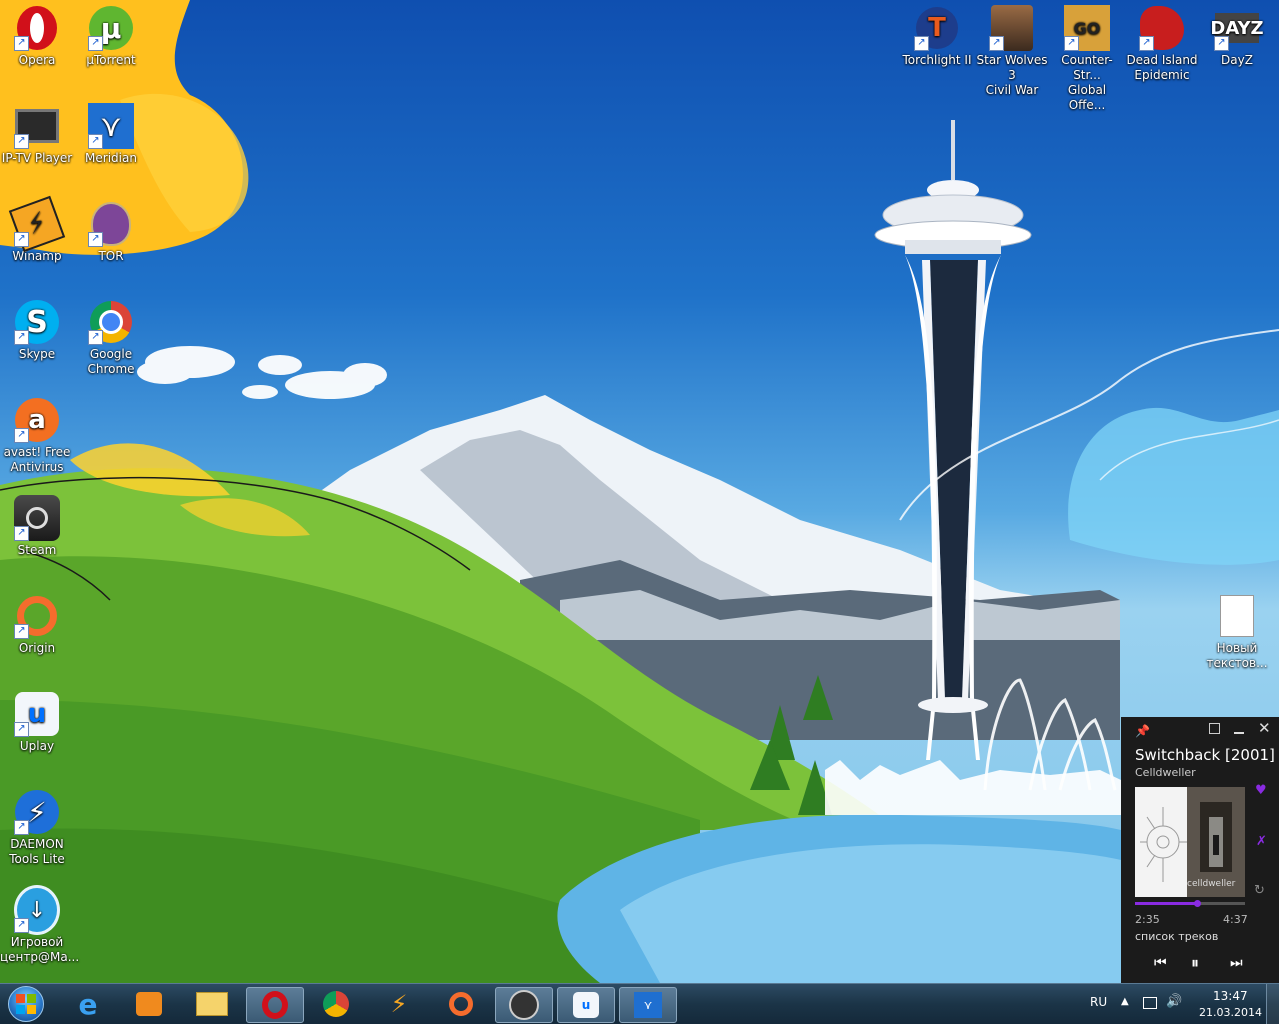 The image size is (1279, 1024). Describe the element at coordinates (37, 648) in the screenshot. I see `icon-label: Origin` at that location.